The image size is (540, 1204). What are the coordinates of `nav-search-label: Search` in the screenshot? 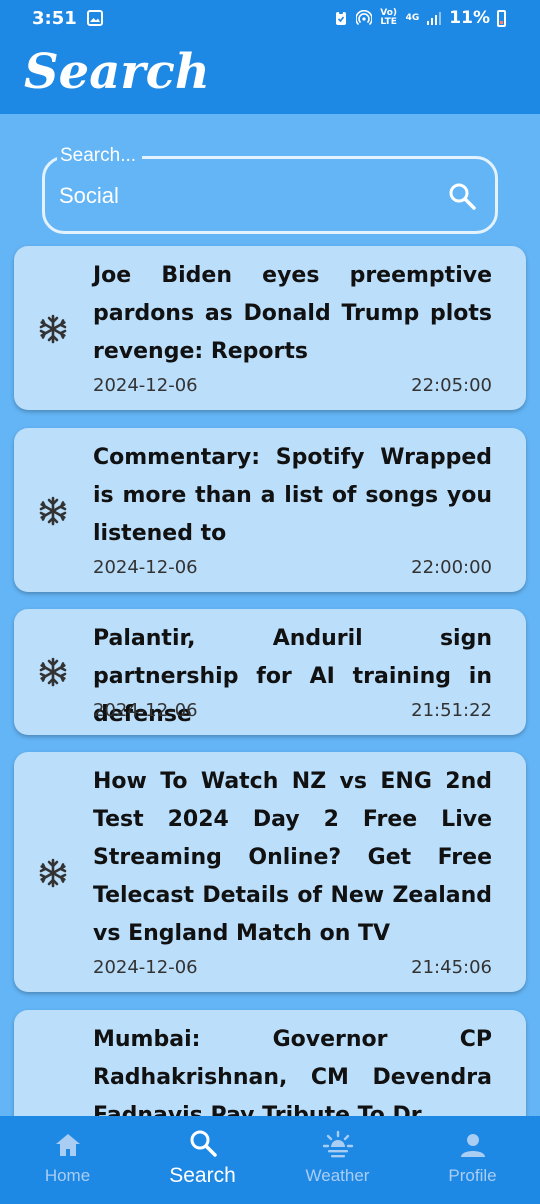 It's located at (202, 1175).